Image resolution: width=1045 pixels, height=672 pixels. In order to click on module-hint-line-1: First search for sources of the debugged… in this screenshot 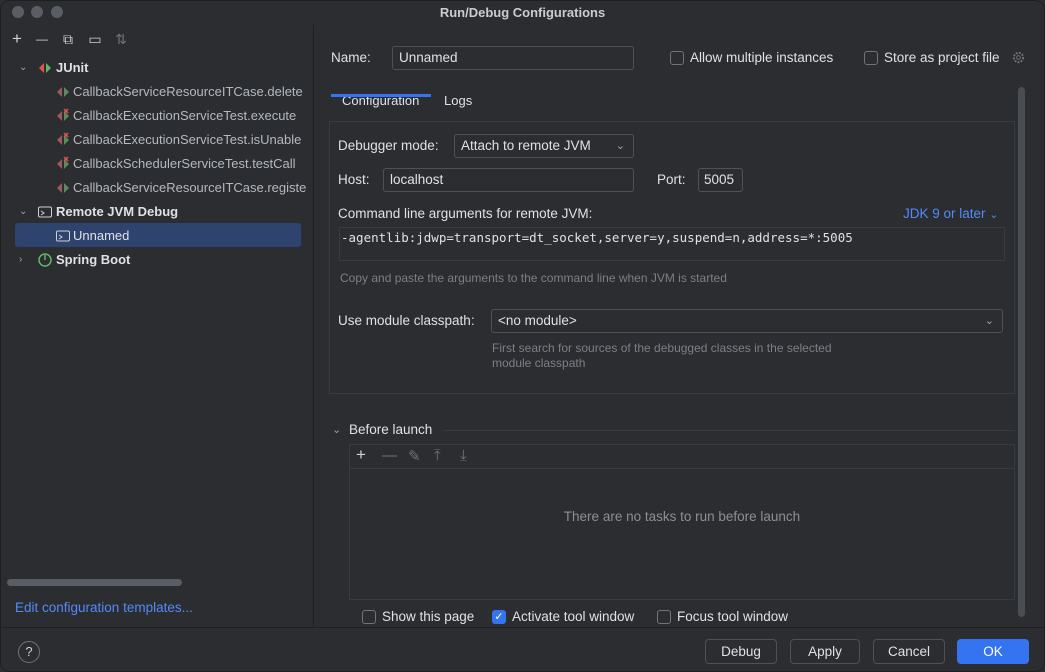, I will do `click(662, 348)`.